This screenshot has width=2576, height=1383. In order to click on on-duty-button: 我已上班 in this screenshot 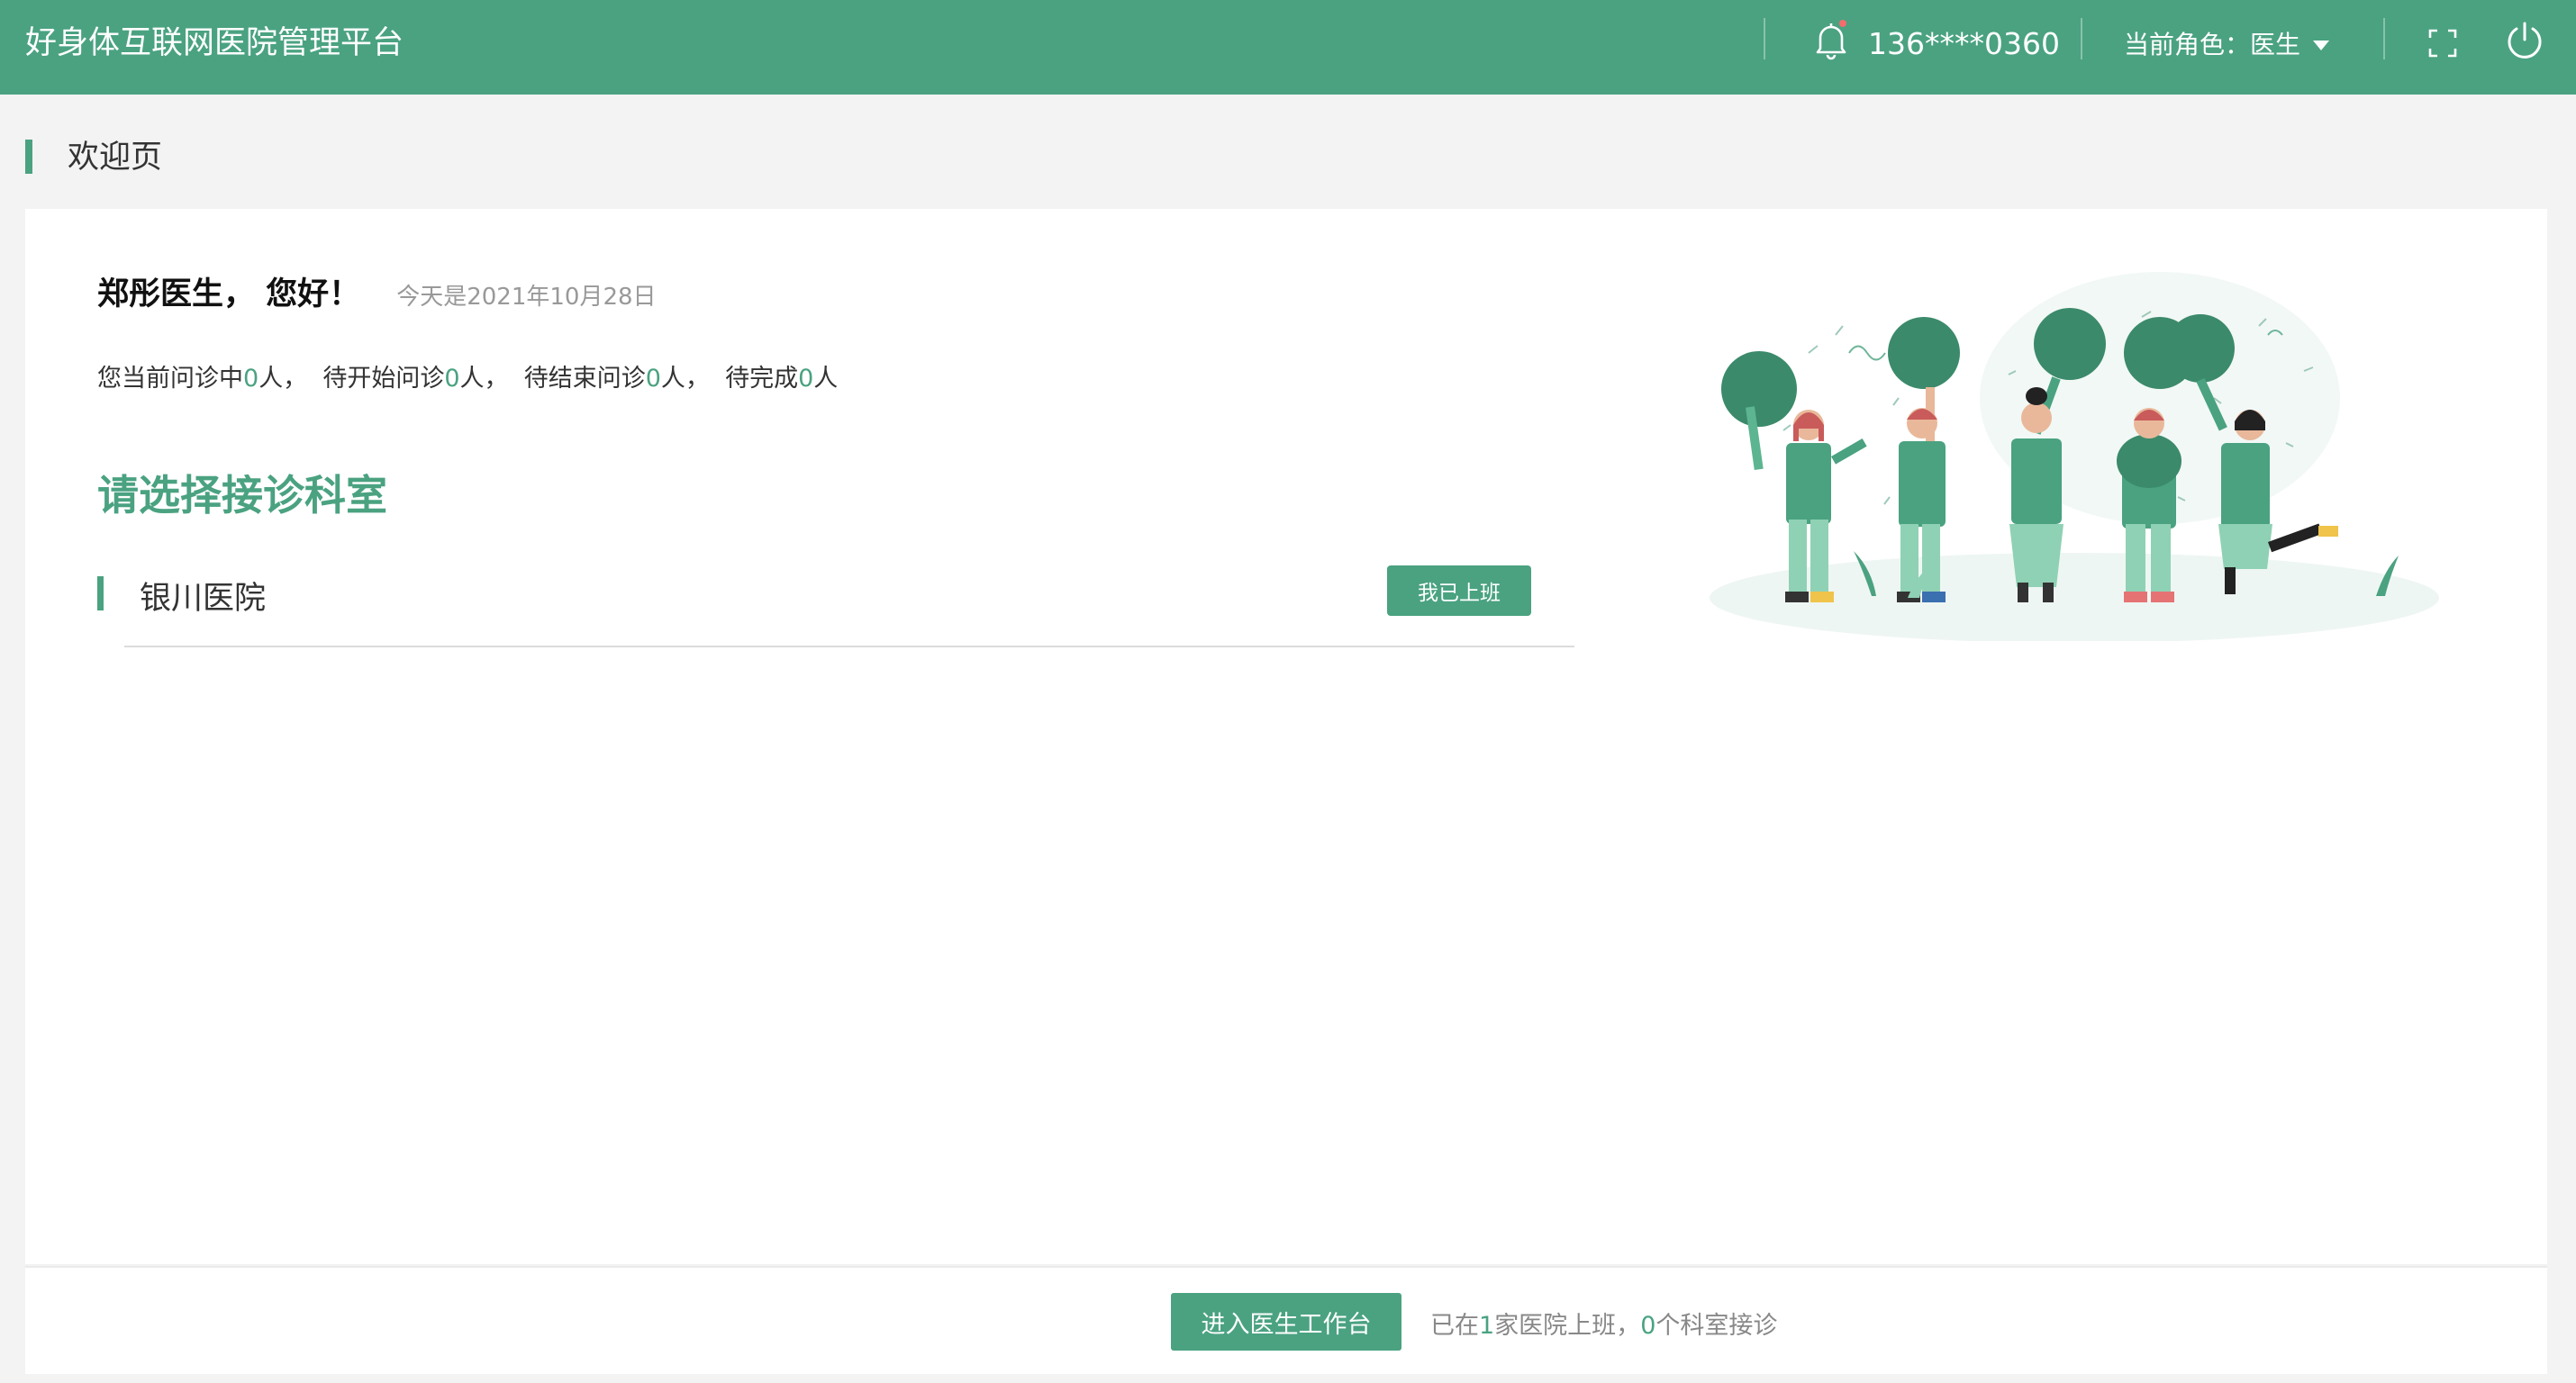, I will do `click(1459, 590)`.